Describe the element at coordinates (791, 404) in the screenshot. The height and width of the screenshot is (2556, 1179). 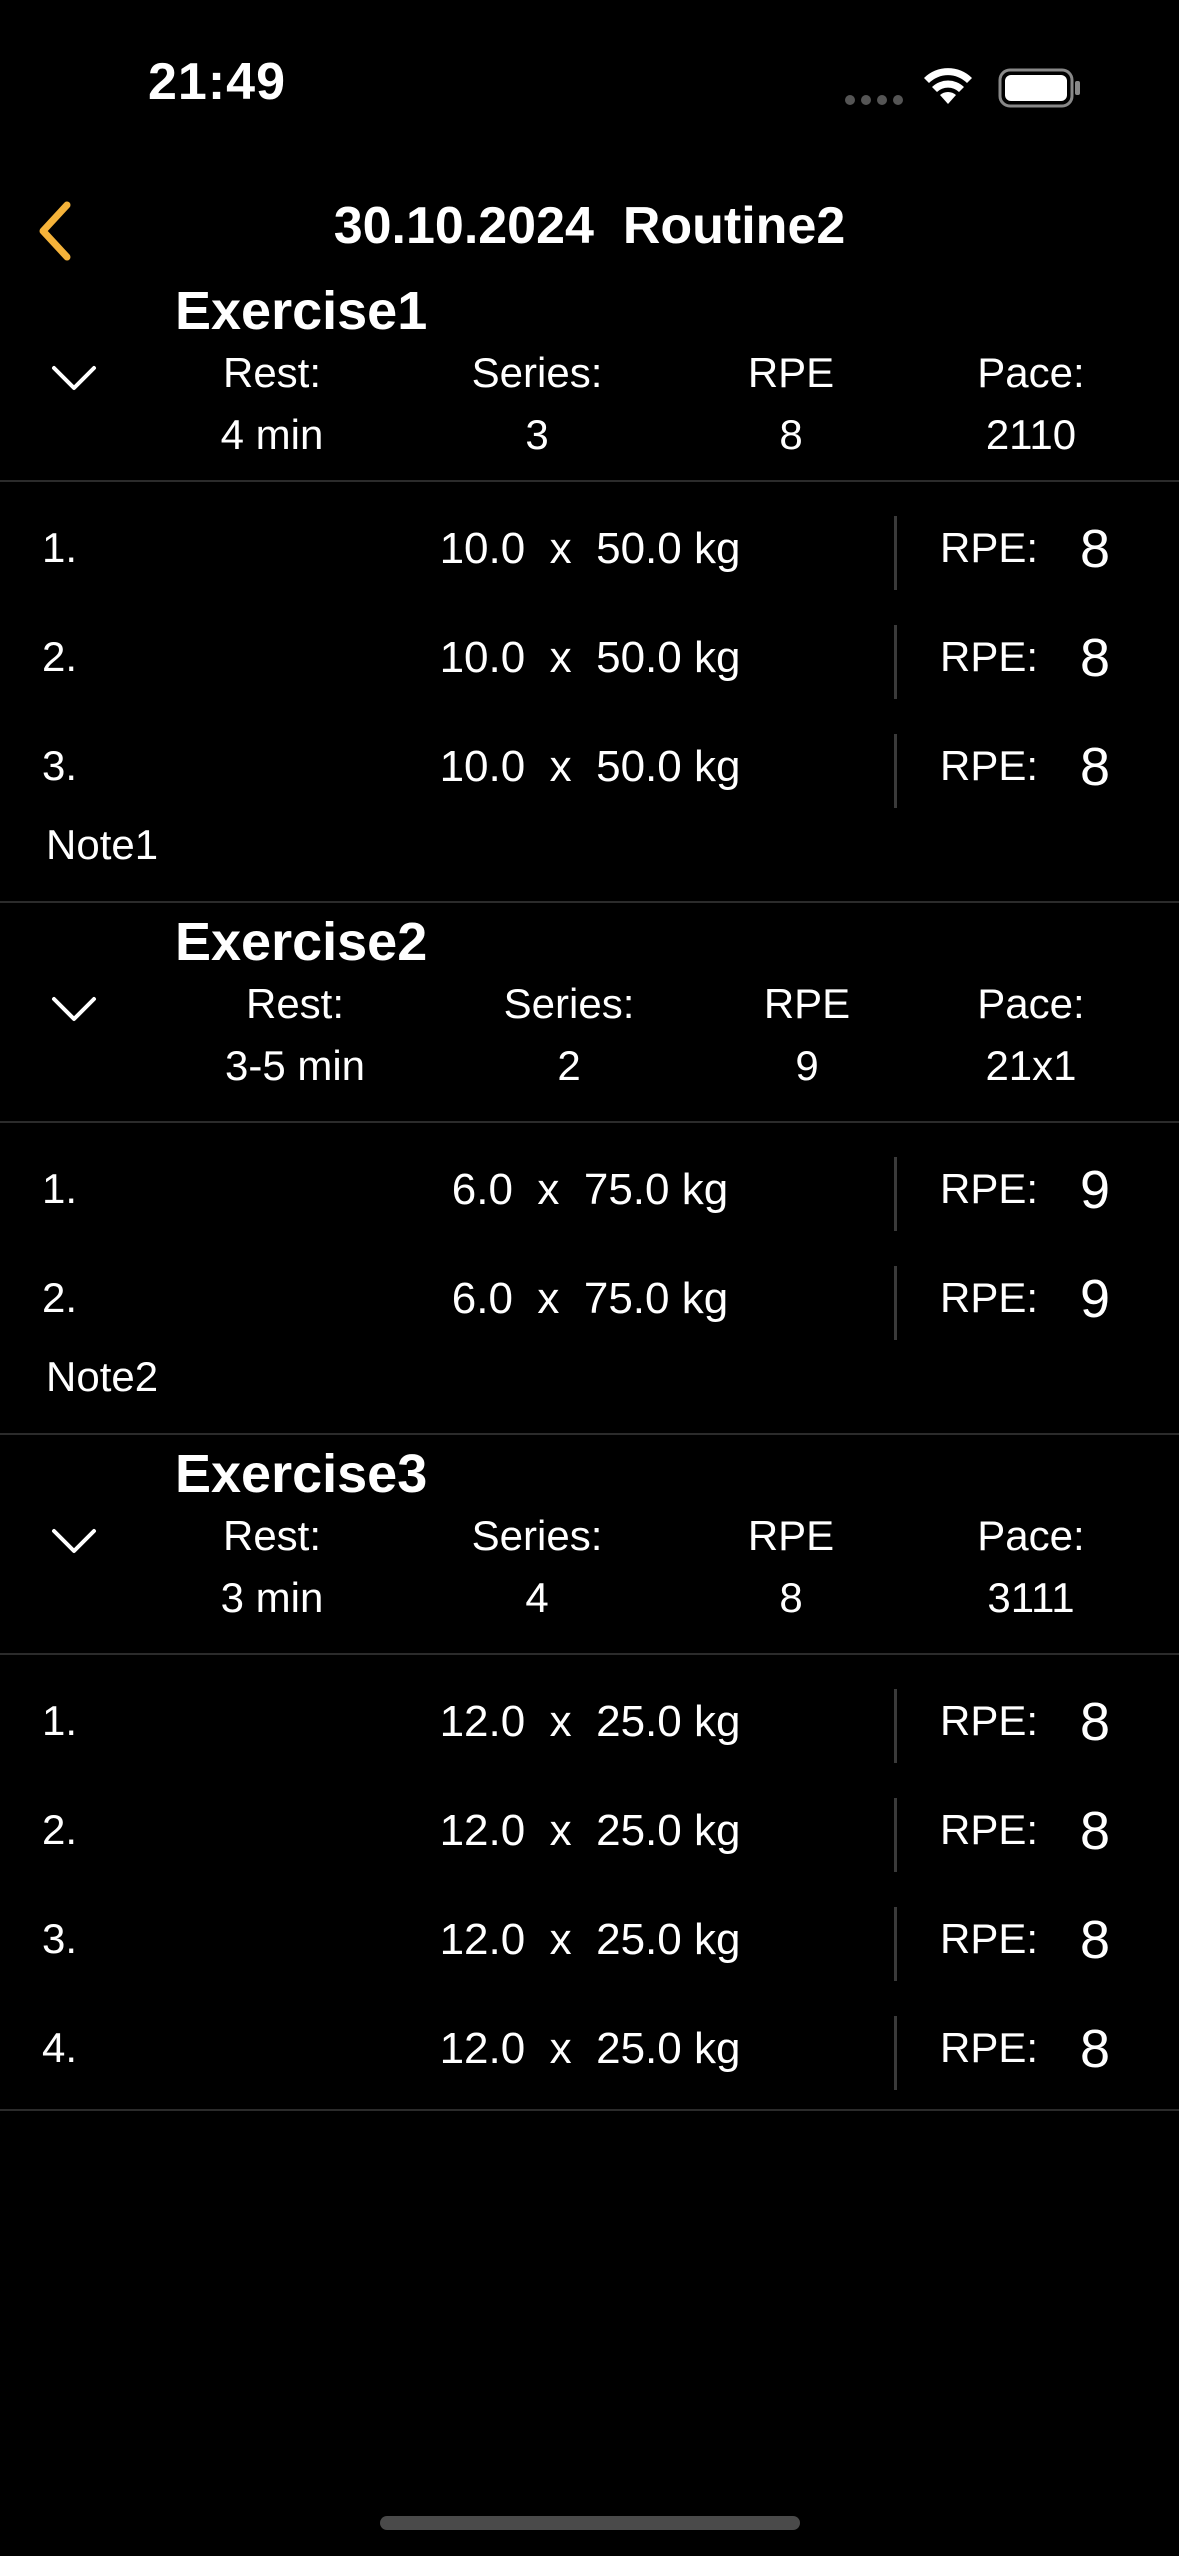
I see `rpe-stat: RPE 8` at that location.